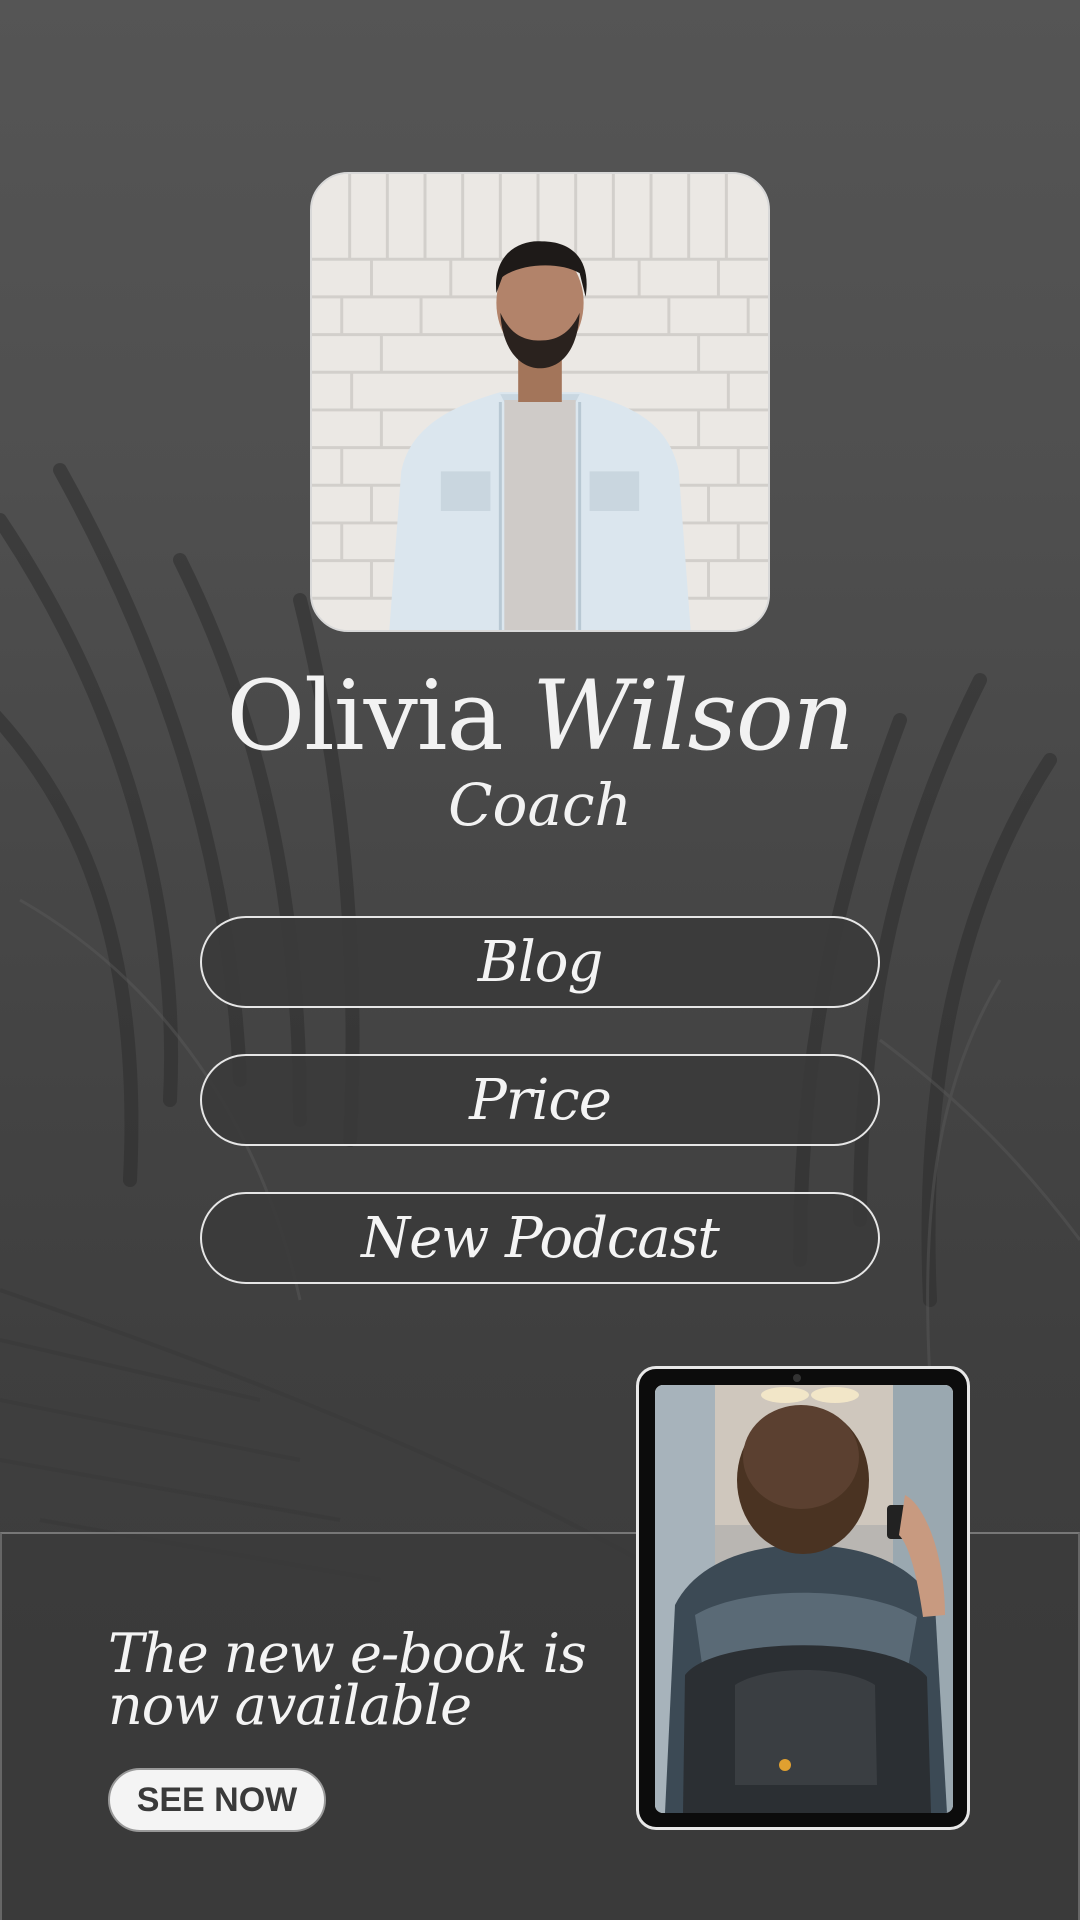 The width and height of the screenshot is (1080, 1920). I want to click on price-button: Price, so click(540, 1100).